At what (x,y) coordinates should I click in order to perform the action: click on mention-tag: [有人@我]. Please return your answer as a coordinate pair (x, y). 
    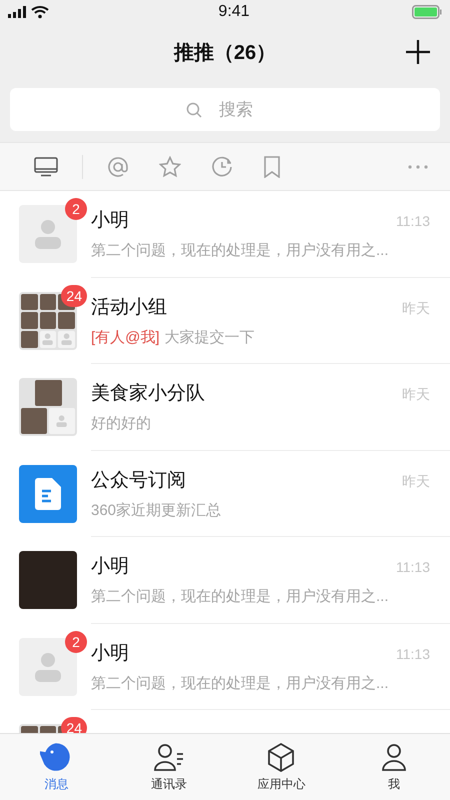
    Looking at the image, I should click on (125, 337).